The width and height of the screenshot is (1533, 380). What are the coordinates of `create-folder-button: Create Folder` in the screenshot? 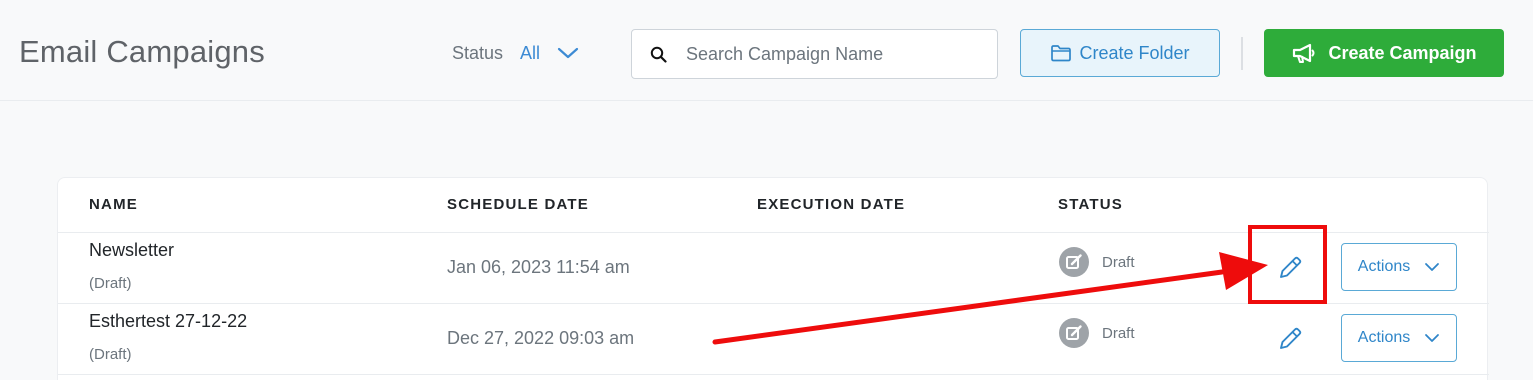 It's located at (1120, 53).